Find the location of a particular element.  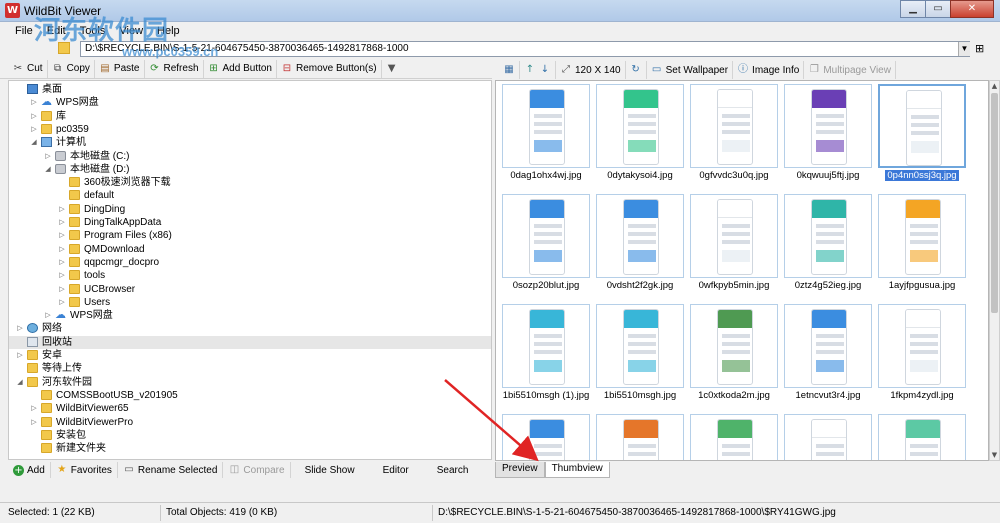

minimize-button: ▁ is located at coordinates (913, 9).